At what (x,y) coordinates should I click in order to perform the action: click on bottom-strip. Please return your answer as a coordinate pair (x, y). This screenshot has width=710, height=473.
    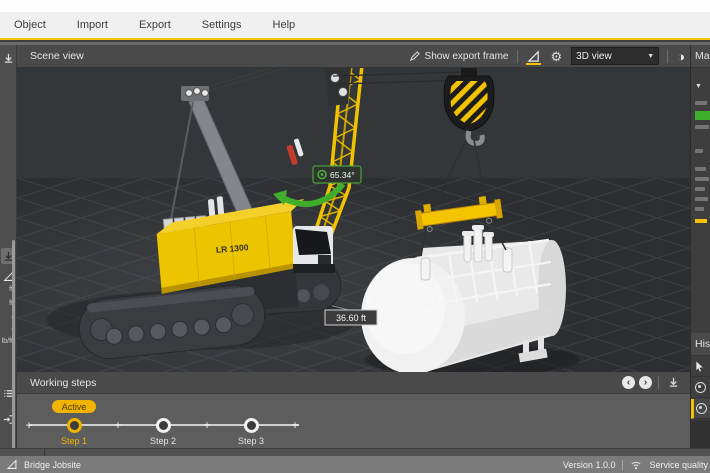
    Looking at the image, I should click on (355, 452).